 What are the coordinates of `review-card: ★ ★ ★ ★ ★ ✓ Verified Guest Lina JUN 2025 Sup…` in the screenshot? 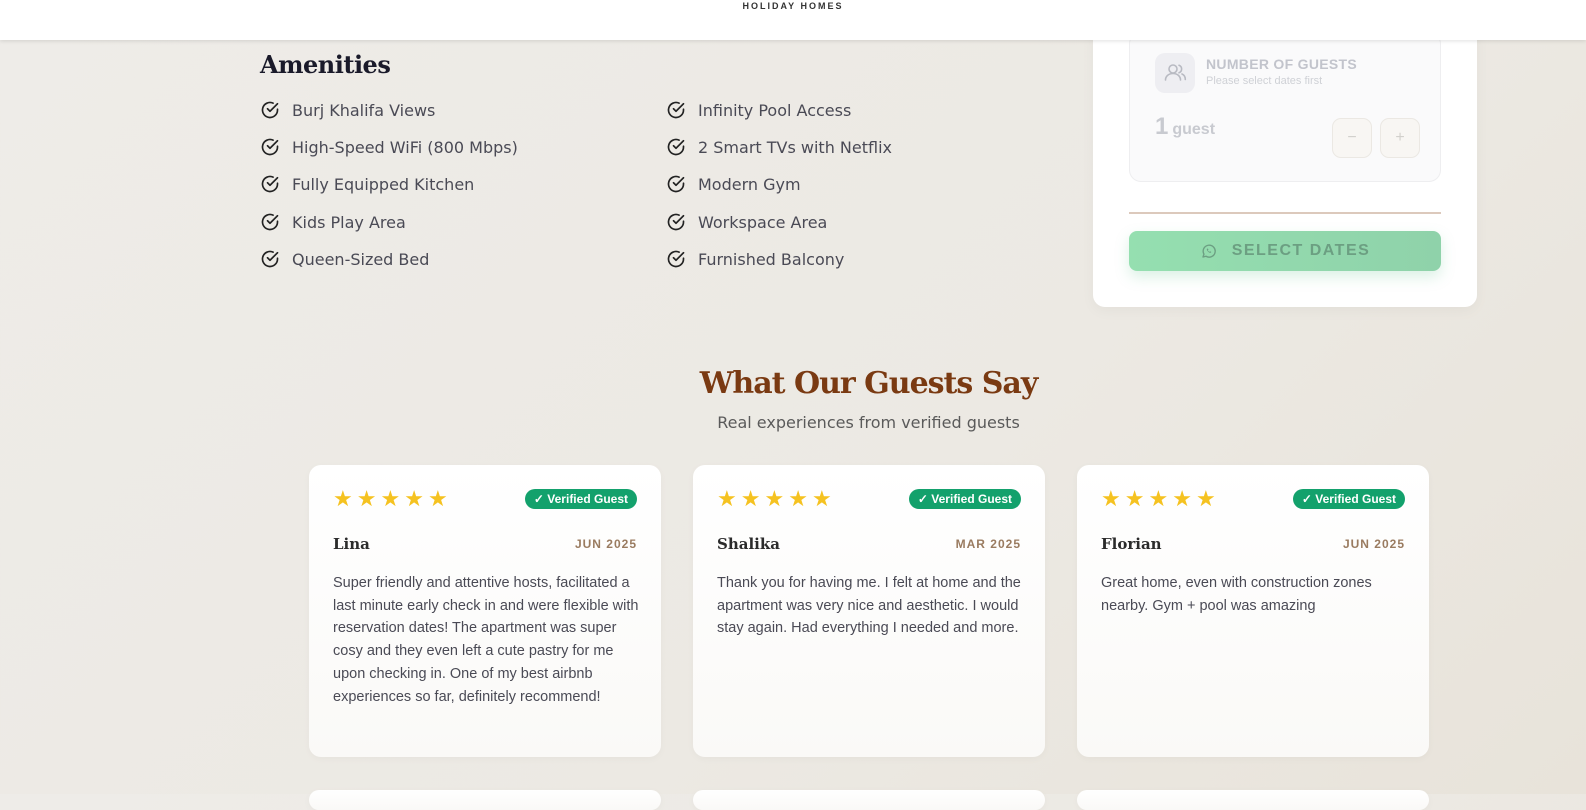 It's located at (485, 611).